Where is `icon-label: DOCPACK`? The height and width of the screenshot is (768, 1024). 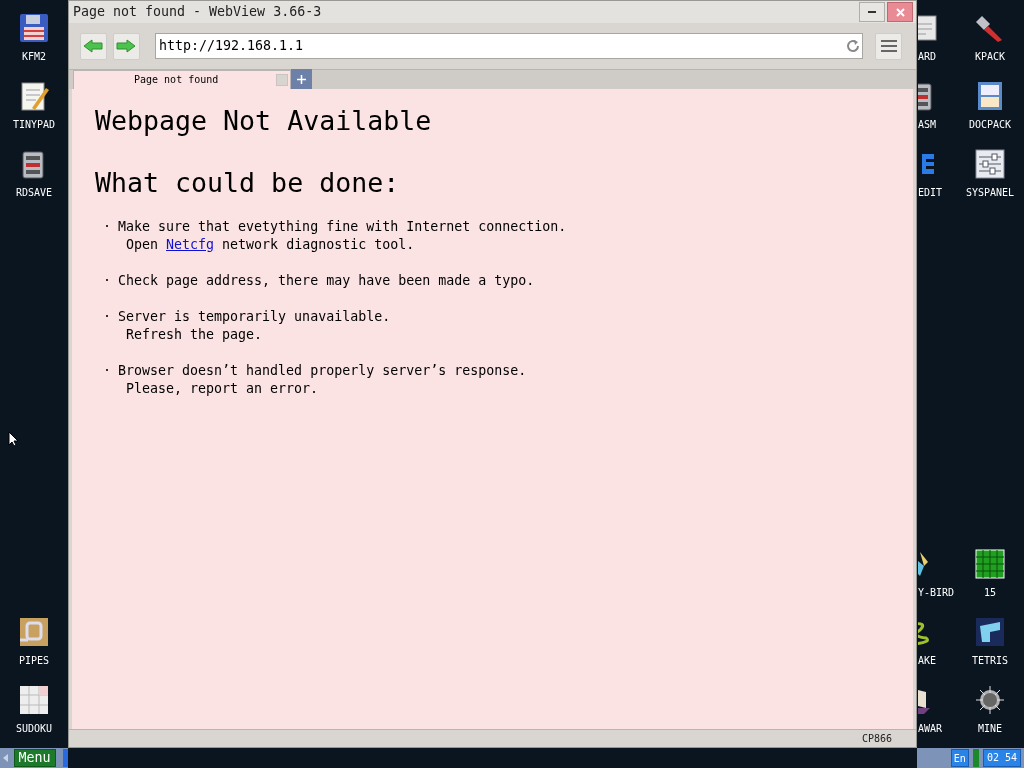 icon-label: DOCPACK is located at coordinates (990, 125).